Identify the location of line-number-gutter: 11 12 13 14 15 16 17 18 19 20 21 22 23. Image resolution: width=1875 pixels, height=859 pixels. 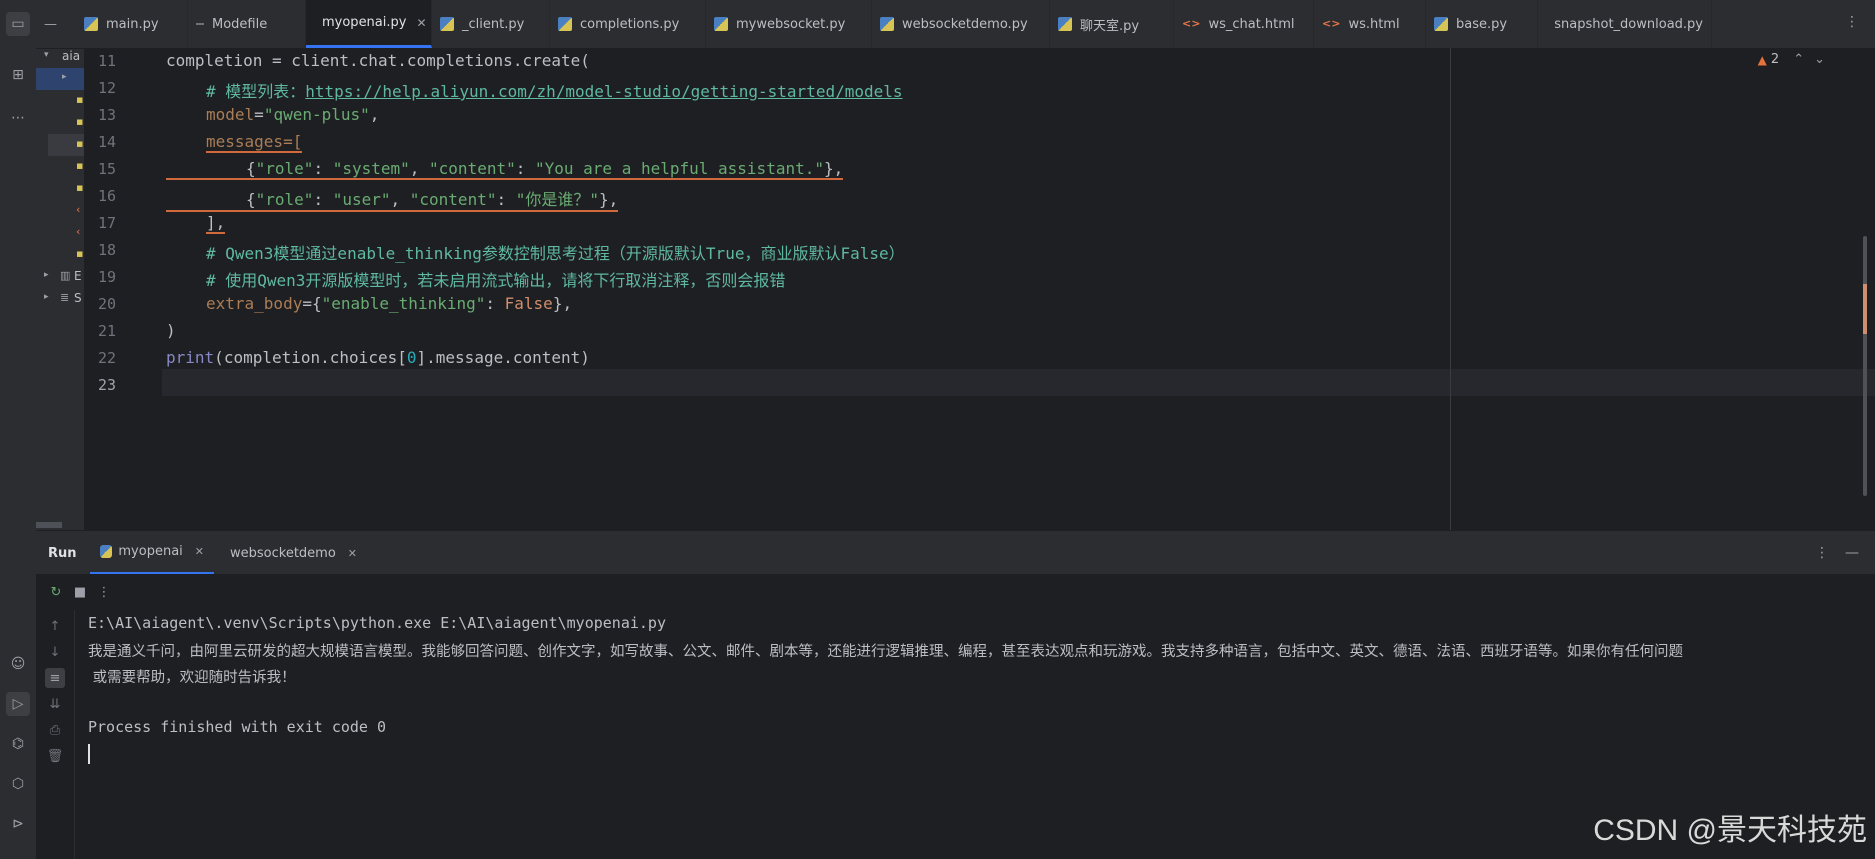
(123, 289).